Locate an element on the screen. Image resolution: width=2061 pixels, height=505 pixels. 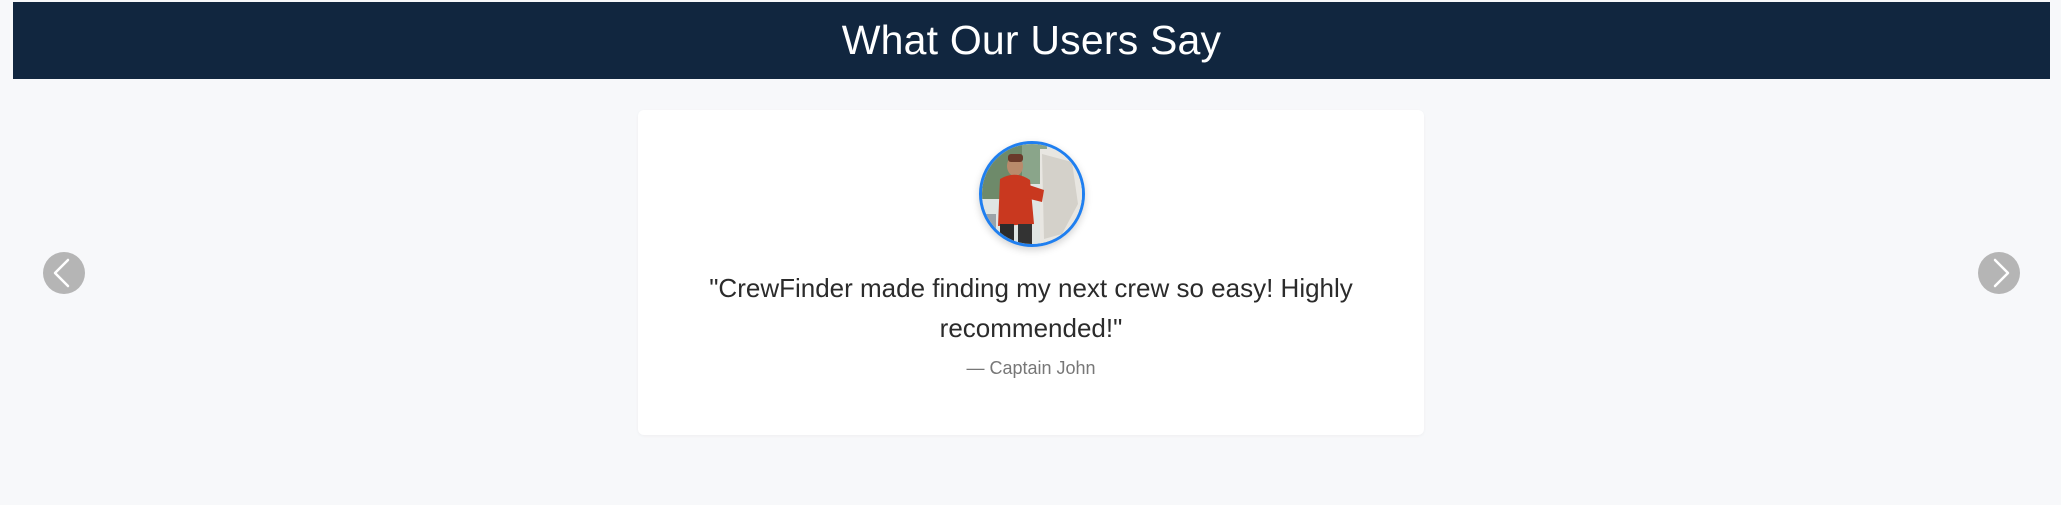
avatar is located at coordinates (1032, 194).